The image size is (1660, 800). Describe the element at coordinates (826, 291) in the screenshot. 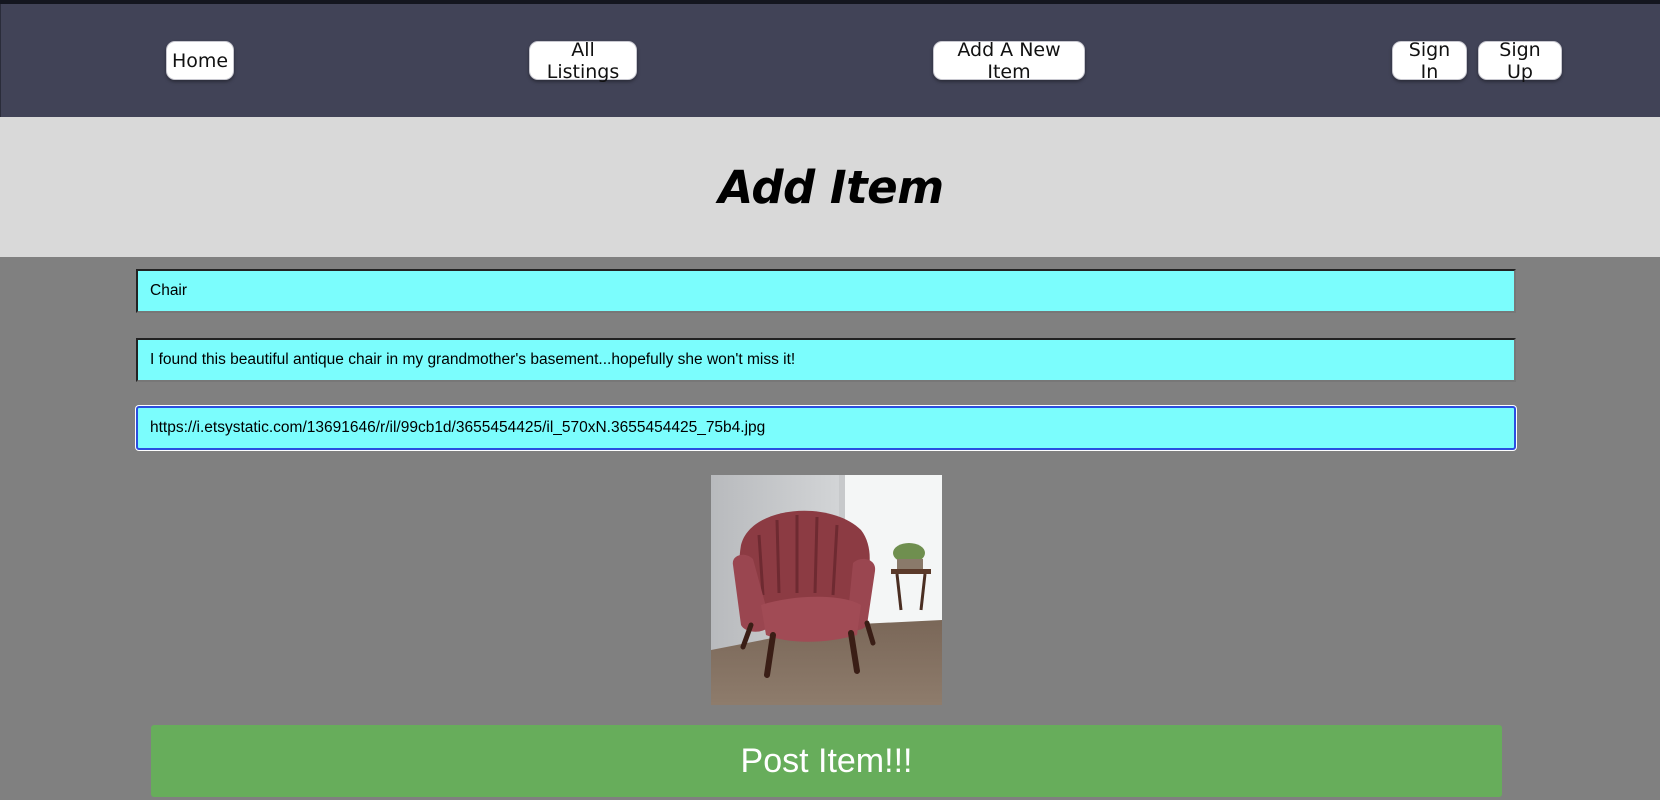

I see `item-name-input` at that location.